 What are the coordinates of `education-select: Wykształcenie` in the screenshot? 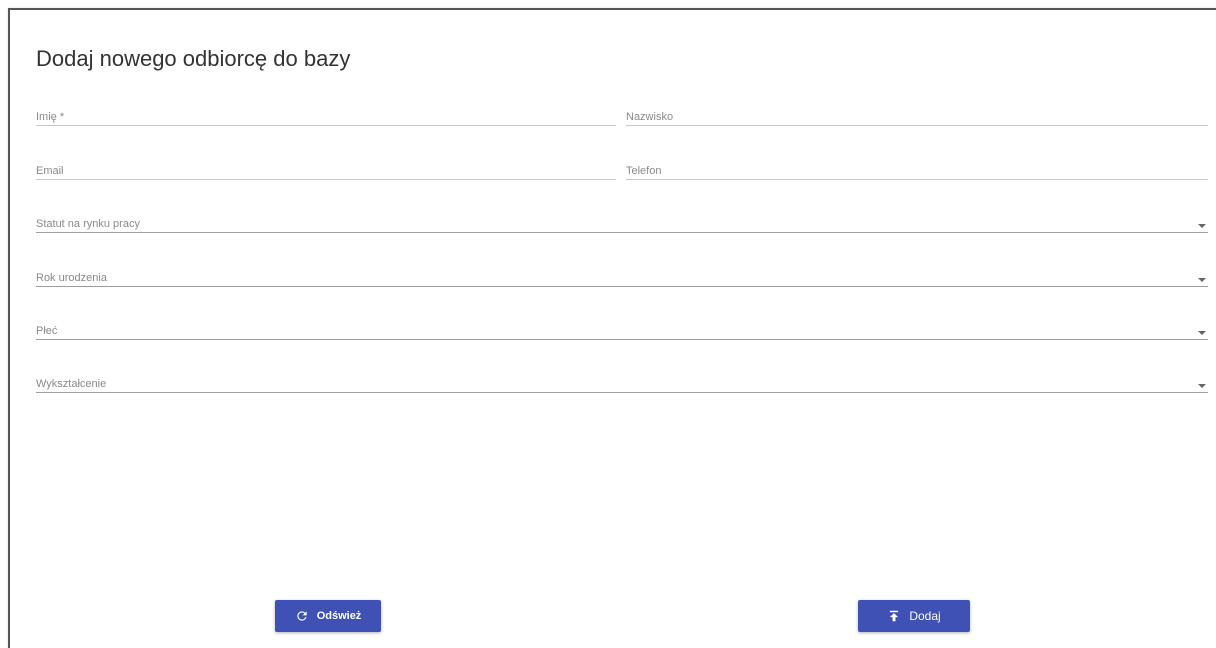 It's located at (622, 384).